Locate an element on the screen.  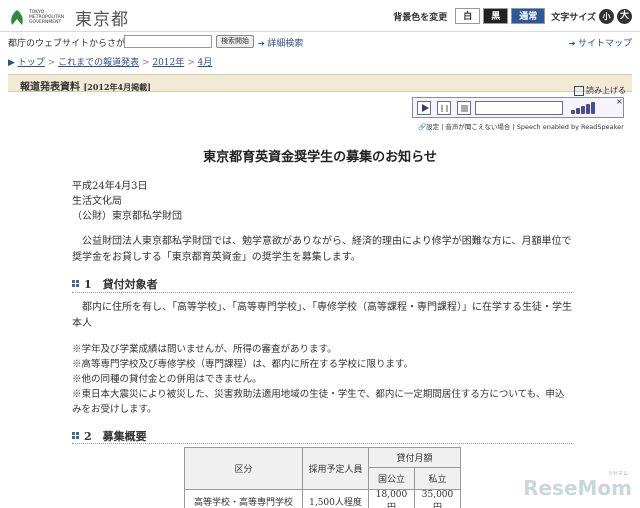
play-icon is located at coordinates (425, 108).